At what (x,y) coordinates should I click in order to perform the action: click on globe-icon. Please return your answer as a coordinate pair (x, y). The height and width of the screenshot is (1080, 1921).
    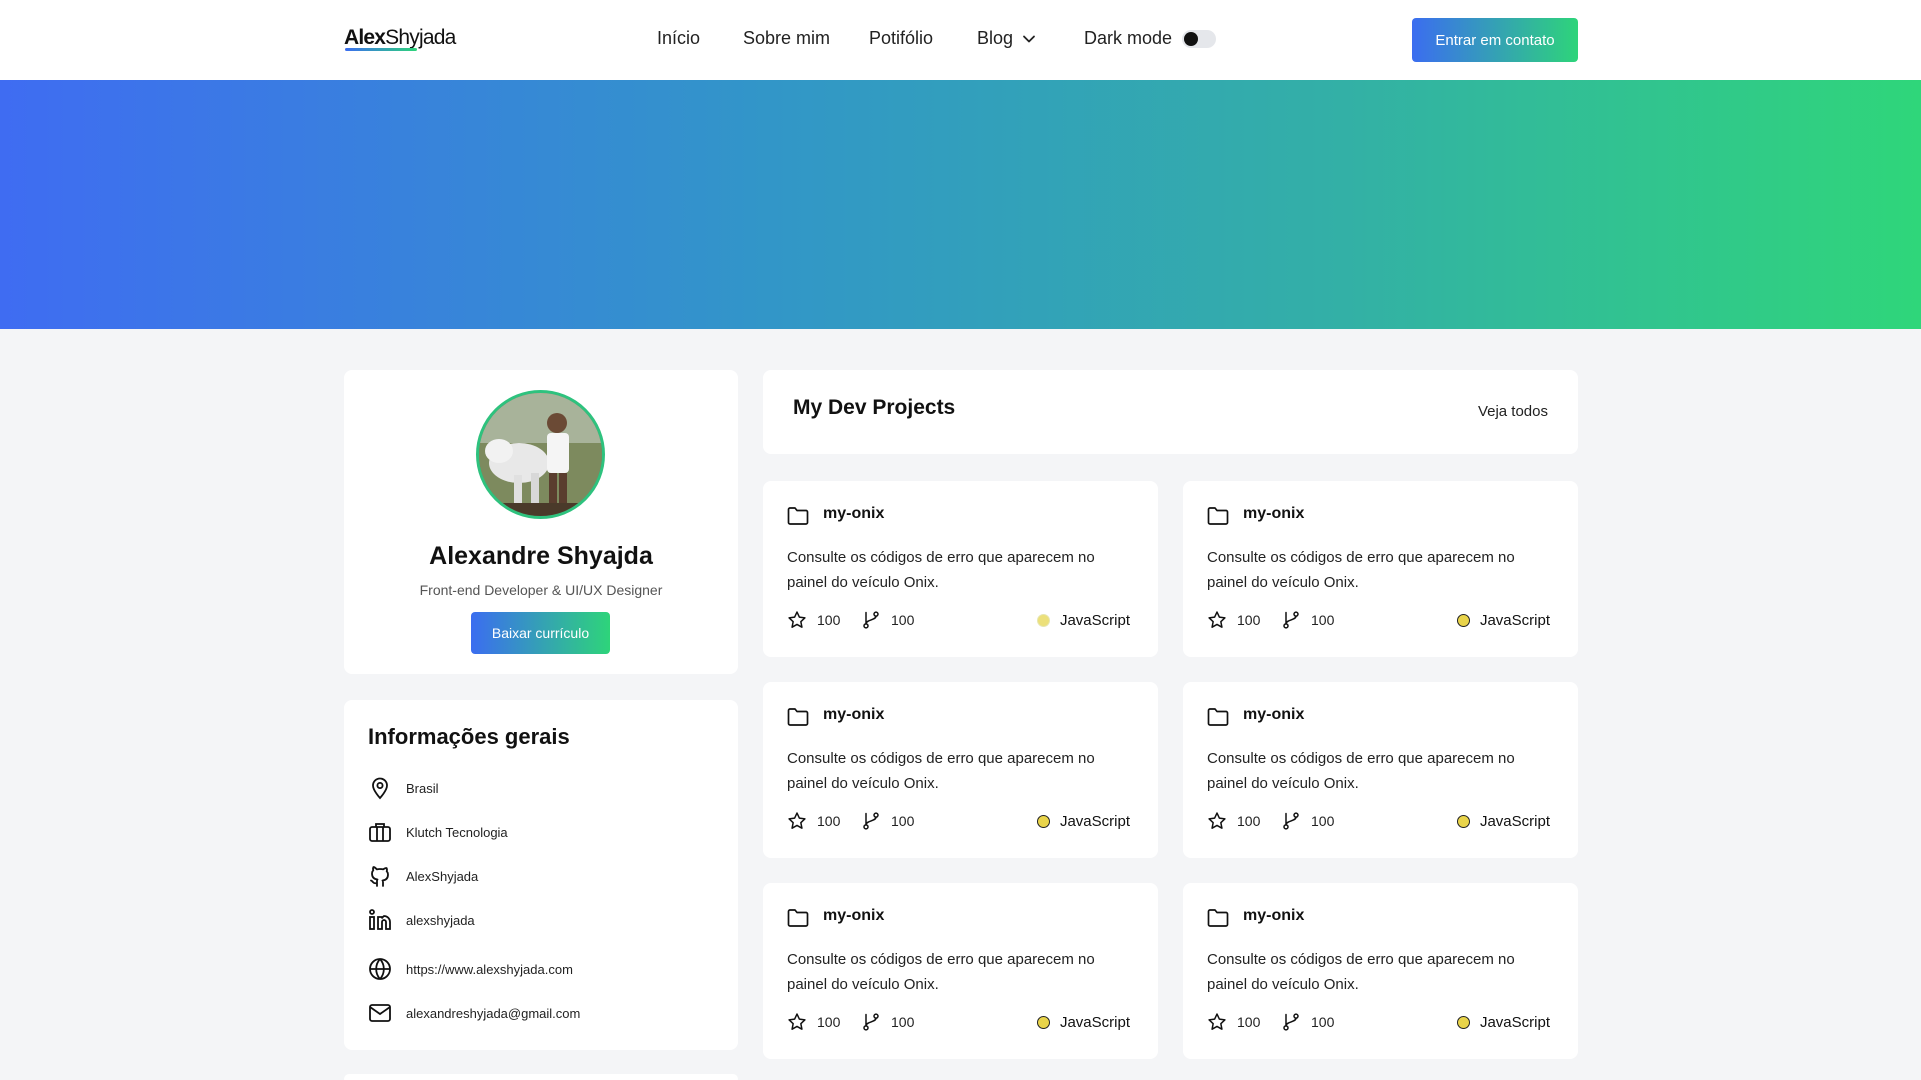
    Looking at the image, I should click on (380, 969).